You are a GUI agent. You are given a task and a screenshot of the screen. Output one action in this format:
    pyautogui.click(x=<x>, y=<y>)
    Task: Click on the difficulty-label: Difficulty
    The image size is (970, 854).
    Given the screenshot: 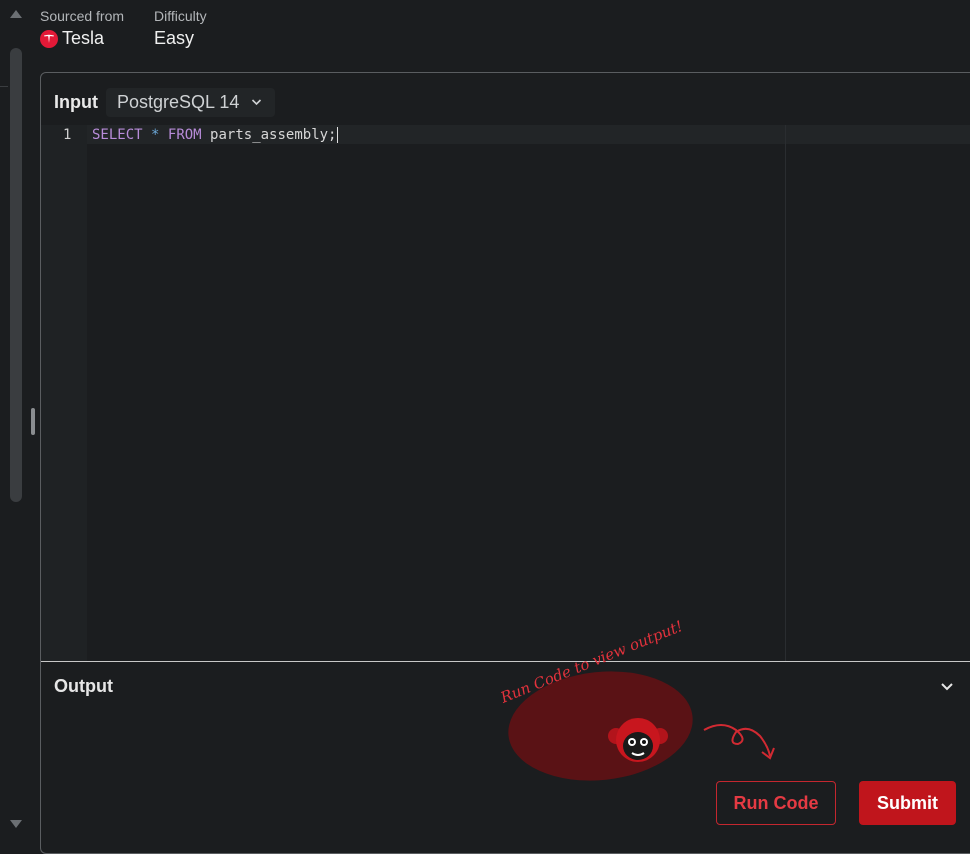 What is the action you would take?
    pyautogui.click(x=180, y=16)
    